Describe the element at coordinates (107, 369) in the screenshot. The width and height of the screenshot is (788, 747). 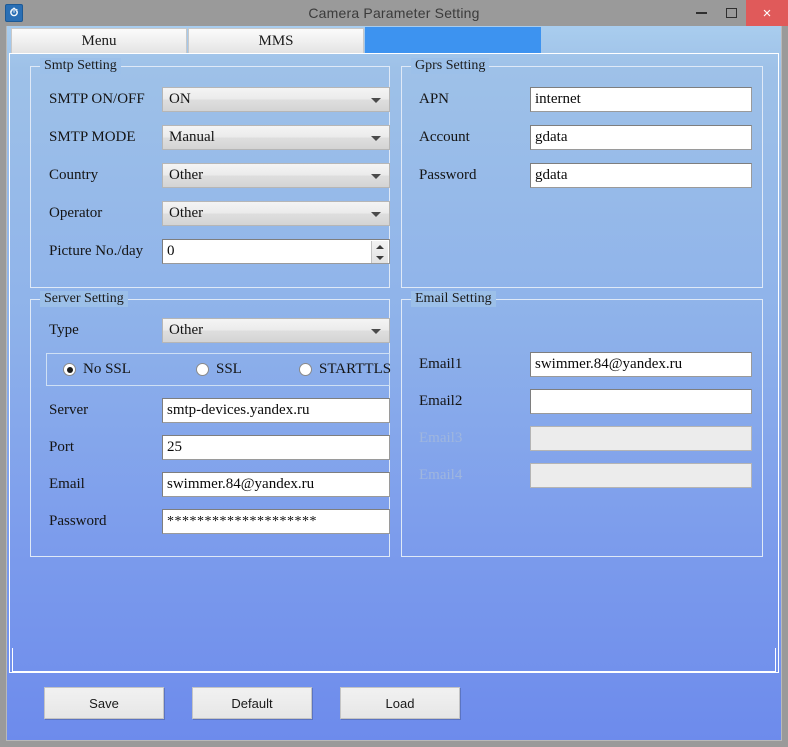
I see `radio-no-ssl-label: No SSL` at that location.